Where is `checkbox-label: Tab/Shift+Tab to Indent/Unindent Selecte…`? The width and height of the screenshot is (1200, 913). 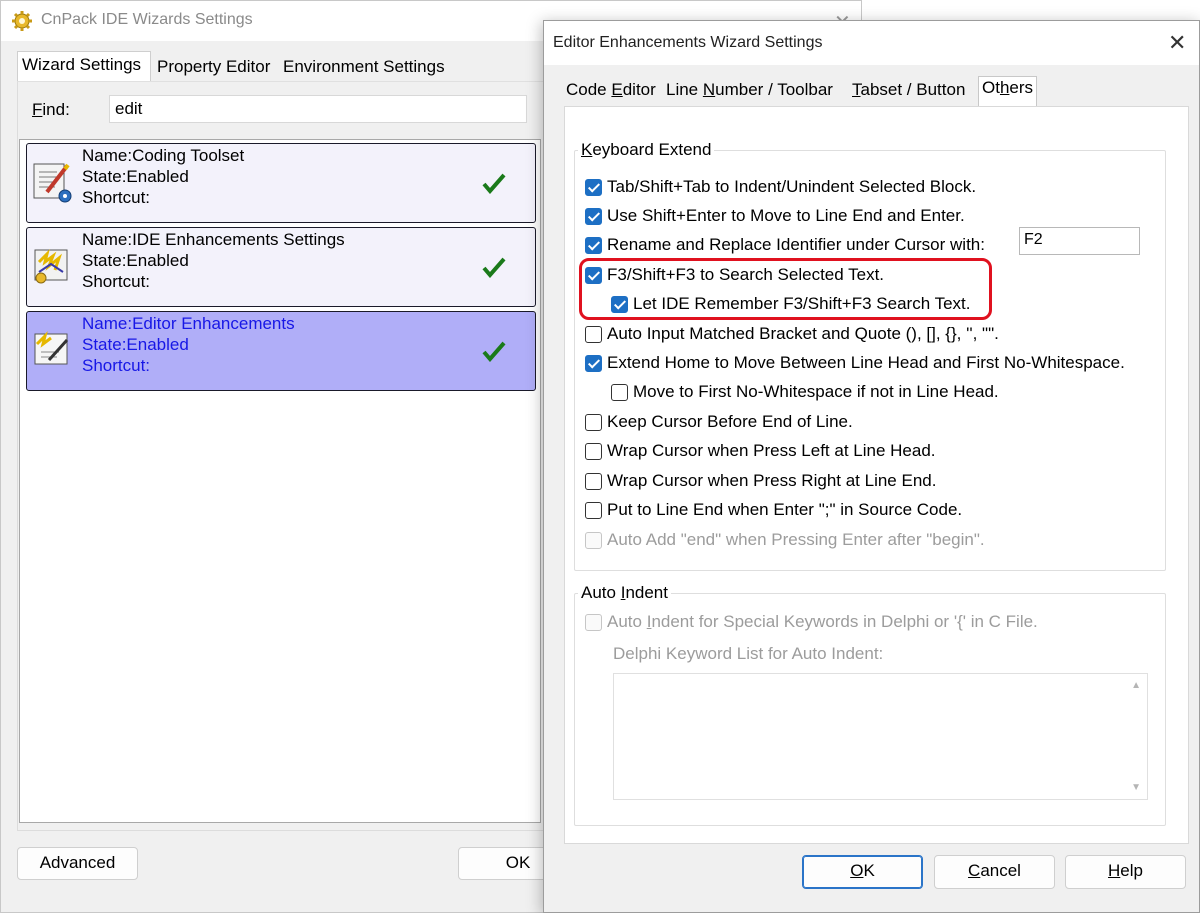 checkbox-label: Tab/Shift+Tab to Indent/Unindent Selecte… is located at coordinates (792, 186).